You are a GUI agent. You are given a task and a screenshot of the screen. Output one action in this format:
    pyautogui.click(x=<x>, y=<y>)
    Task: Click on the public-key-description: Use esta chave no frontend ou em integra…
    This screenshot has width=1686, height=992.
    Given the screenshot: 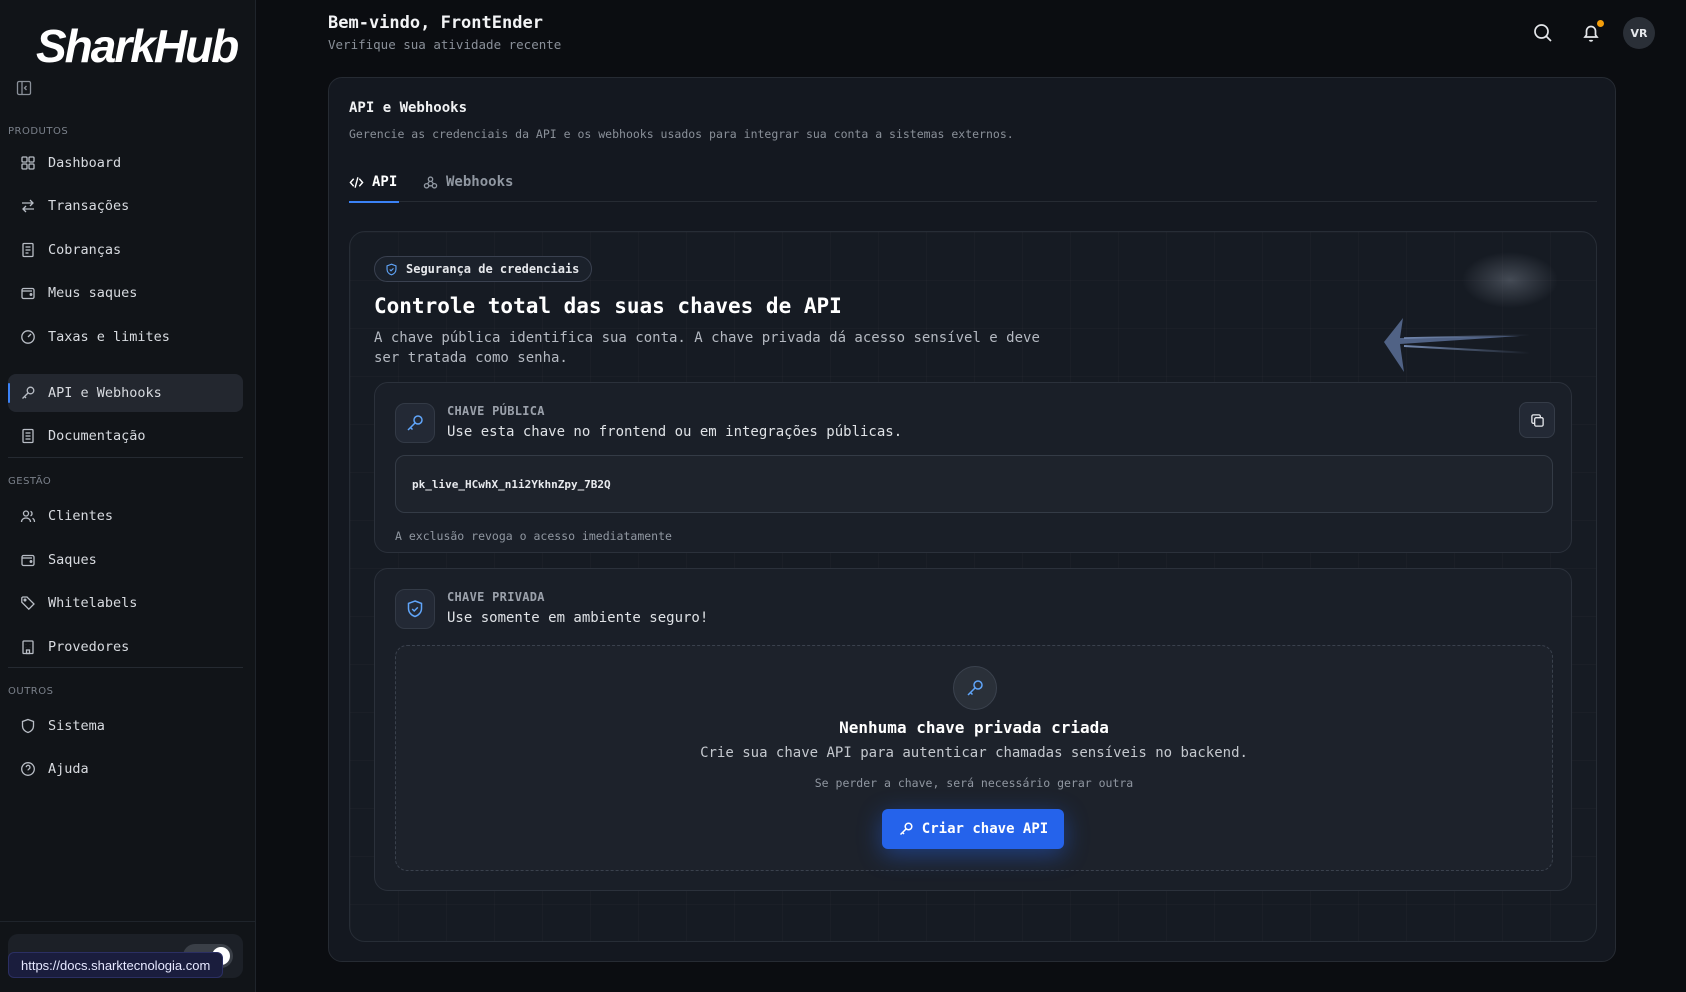 What is the action you would take?
    pyautogui.click(x=675, y=432)
    